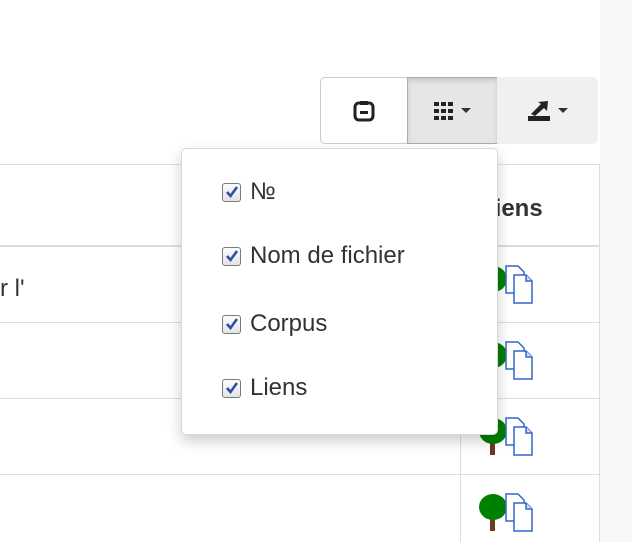  Describe the element at coordinates (263, 191) in the screenshot. I see `column-toggle-label: №` at that location.